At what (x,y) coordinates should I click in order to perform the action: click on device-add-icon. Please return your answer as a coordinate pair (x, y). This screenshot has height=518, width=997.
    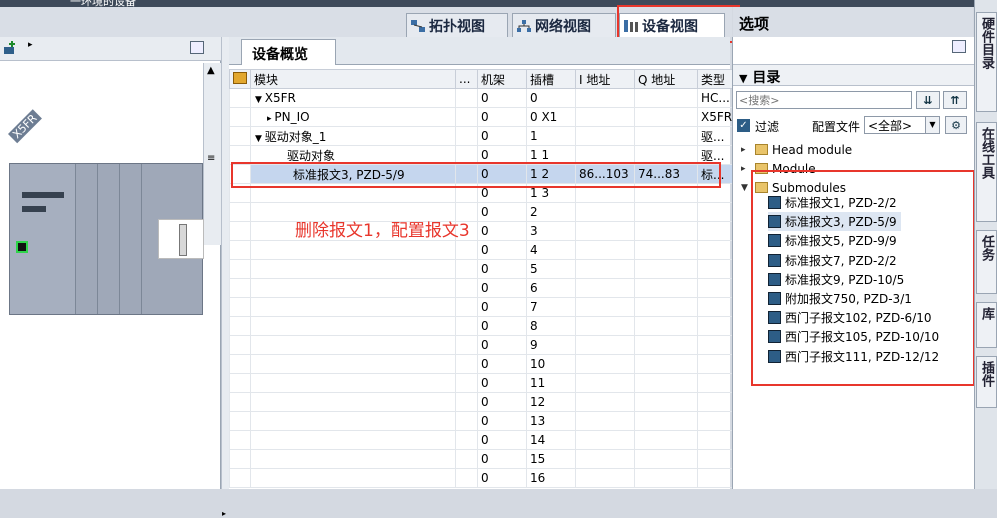
    Looking at the image, I should click on (10, 48).